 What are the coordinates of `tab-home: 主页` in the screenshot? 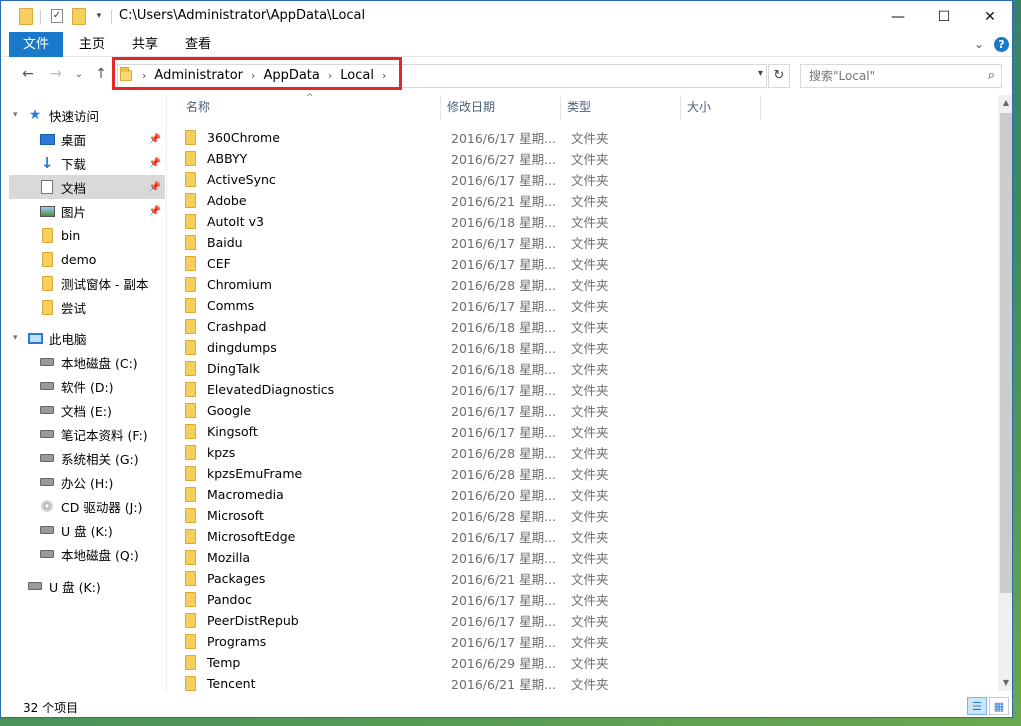 It's located at (92, 44).